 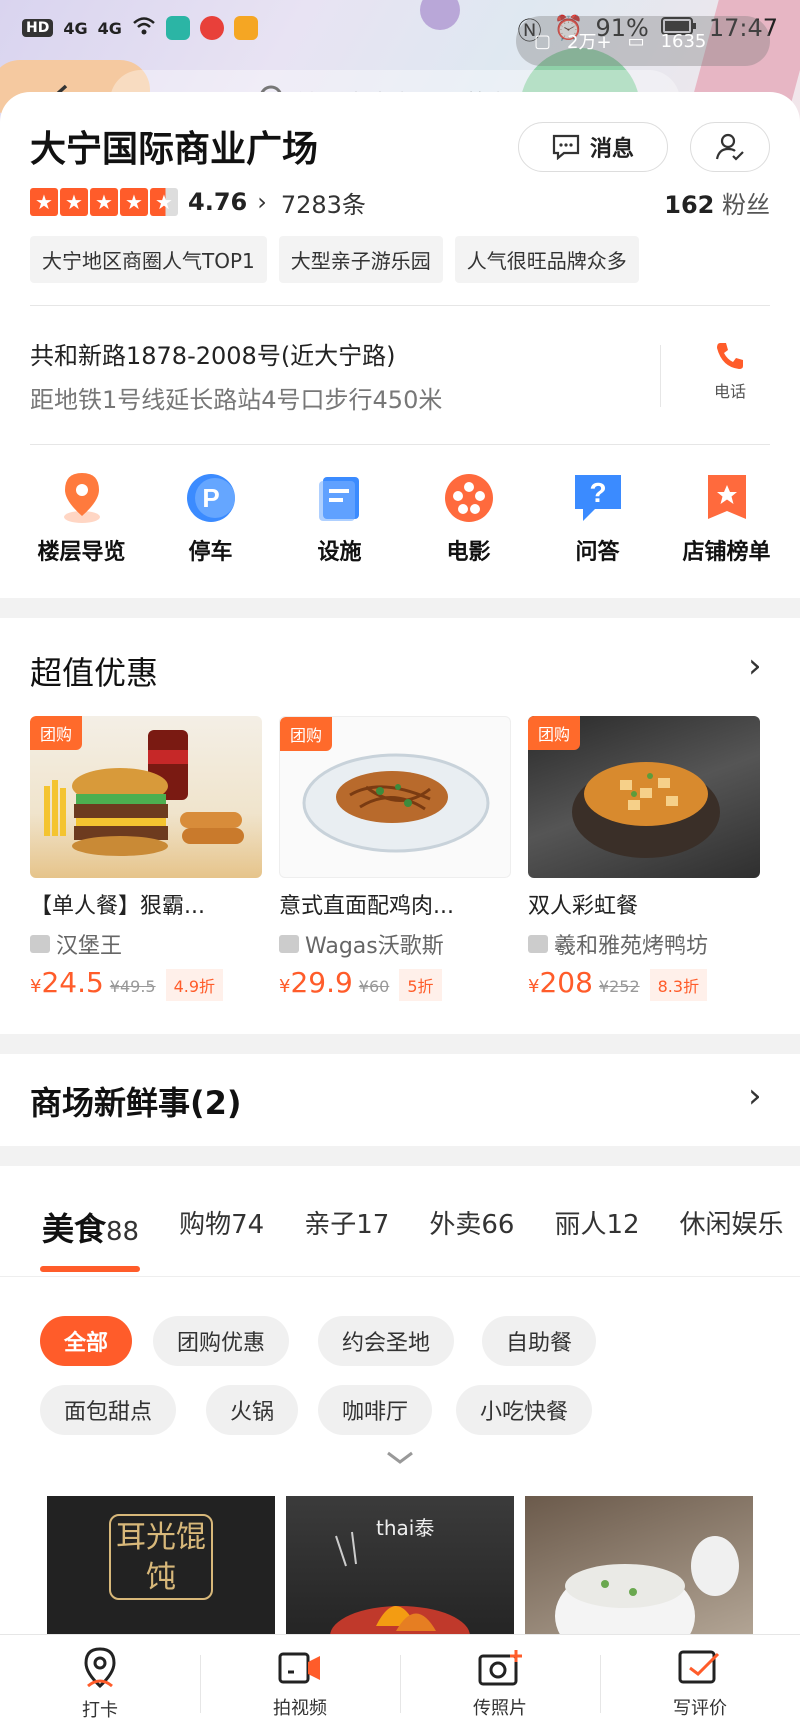 What do you see at coordinates (94, 673) in the screenshot?
I see `deals-title: 超值优惠` at bounding box center [94, 673].